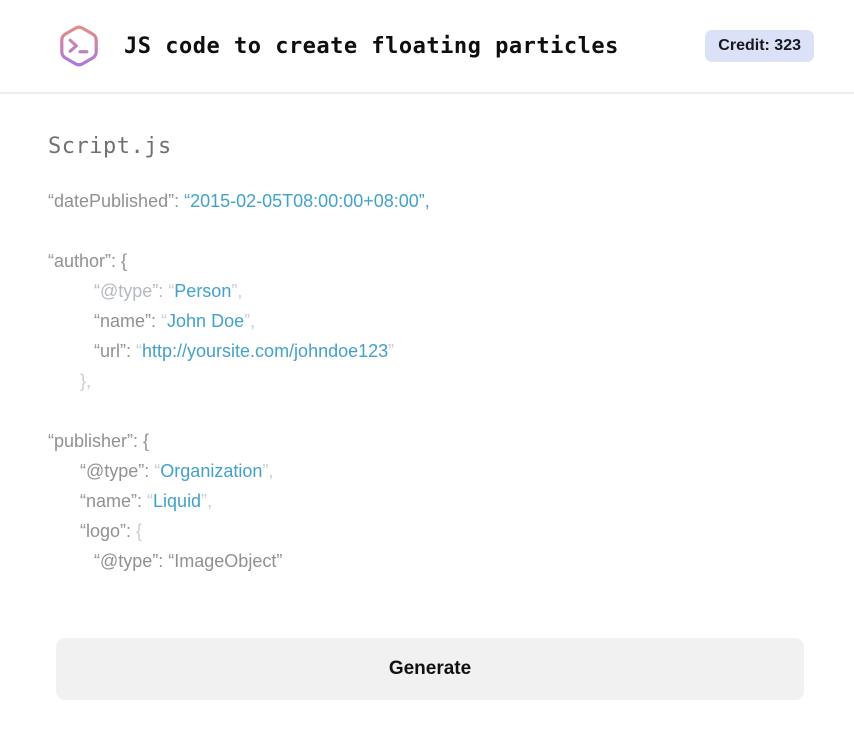 The height and width of the screenshot is (748, 854). Describe the element at coordinates (391, 351) in the screenshot. I see `code-token: ”` at that location.